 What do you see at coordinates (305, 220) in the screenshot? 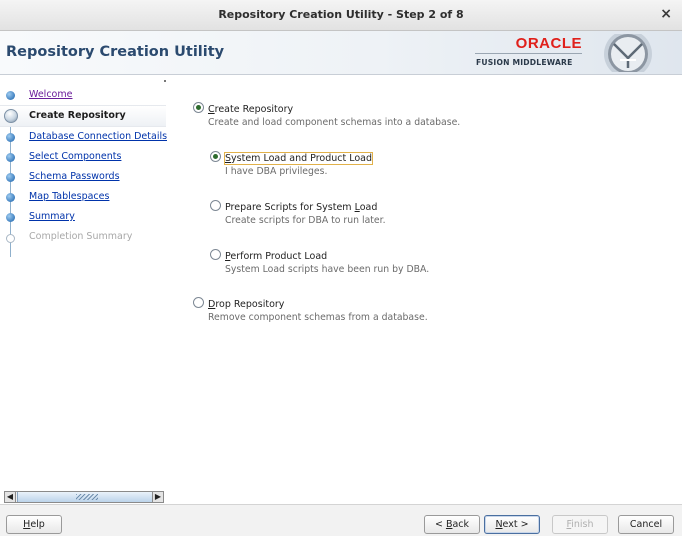
I see `option-description: Create scripts for DBA to run later.` at bounding box center [305, 220].